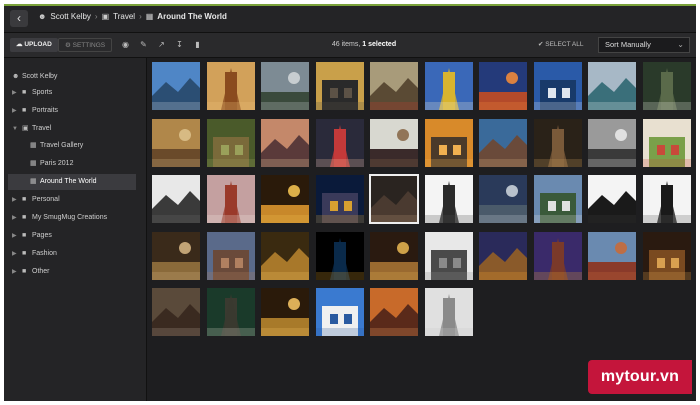 The image size is (700, 405). What do you see at coordinates (75, 146) in the screenshot?
I see `sidebar-item: ▦ Travel Gallery` at bounding box center [75, 146].